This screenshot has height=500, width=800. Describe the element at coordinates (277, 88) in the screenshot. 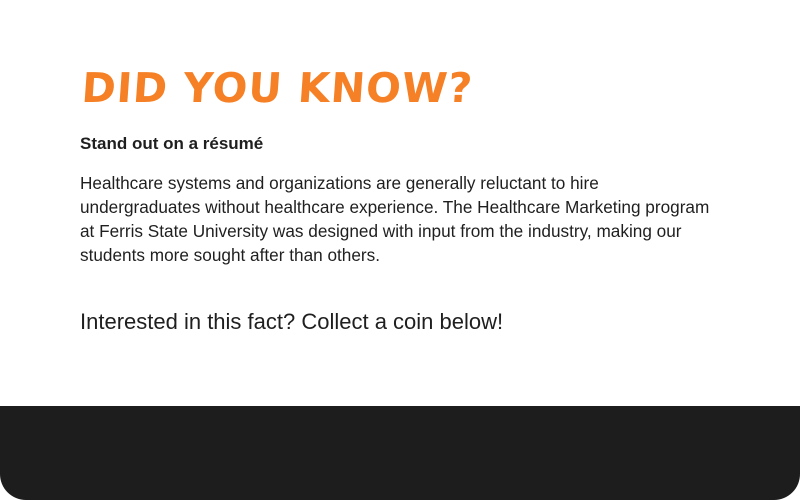

I see `fact-title: Did you know?` at that location.